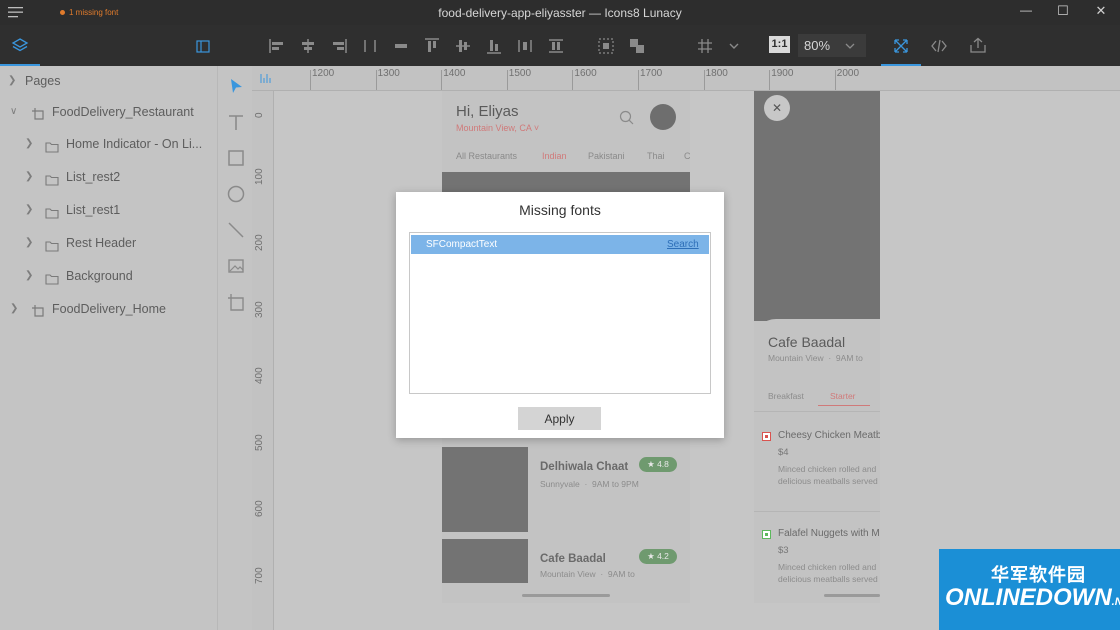 The height and width of the screenshot is (630, 1120). What do you see at coordinates (277, 46) in the screenshot?
I see `align-left-icon` at bounding box center [277, 46].